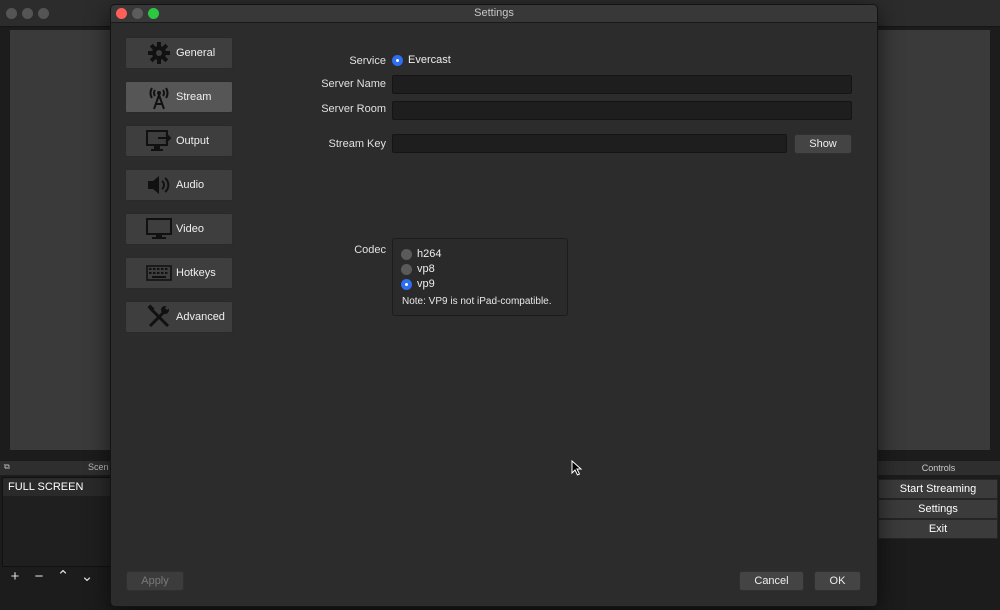 Image resolution: width=1000 pixels, height=610 pixels. I want to click on scenes-list: FULL SCREEN, so click(57, 522).